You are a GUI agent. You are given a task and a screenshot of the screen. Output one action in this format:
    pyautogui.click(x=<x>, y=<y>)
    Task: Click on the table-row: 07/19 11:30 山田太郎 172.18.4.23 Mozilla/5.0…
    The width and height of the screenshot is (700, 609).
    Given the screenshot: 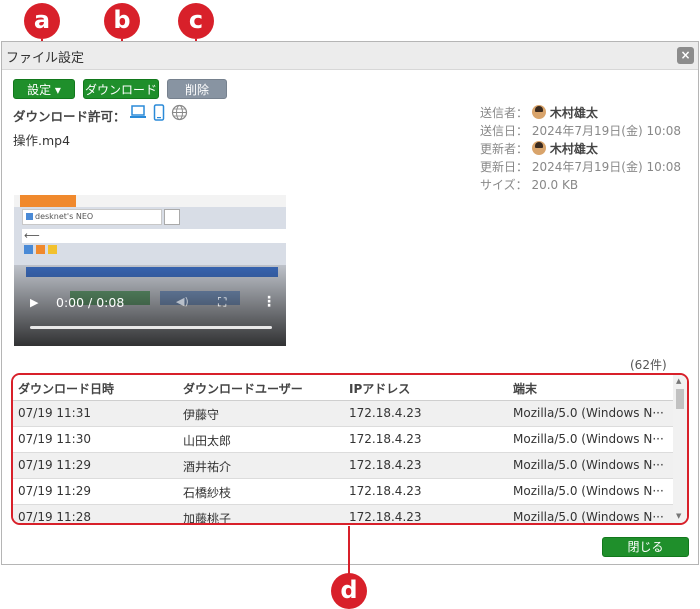 What is the action you would take?
    pyautogui.click(x=343, y=440)
    